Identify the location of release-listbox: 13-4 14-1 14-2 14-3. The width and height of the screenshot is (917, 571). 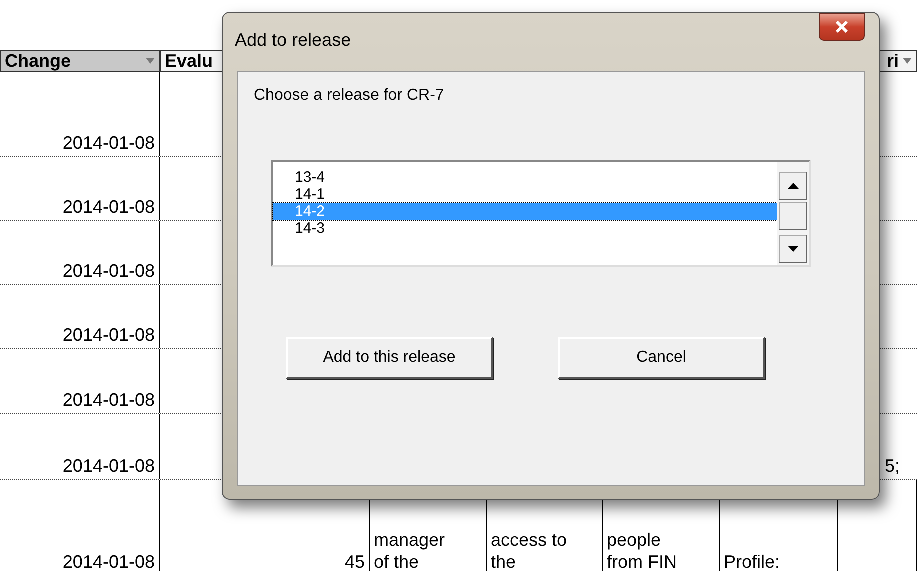
(541, 213).